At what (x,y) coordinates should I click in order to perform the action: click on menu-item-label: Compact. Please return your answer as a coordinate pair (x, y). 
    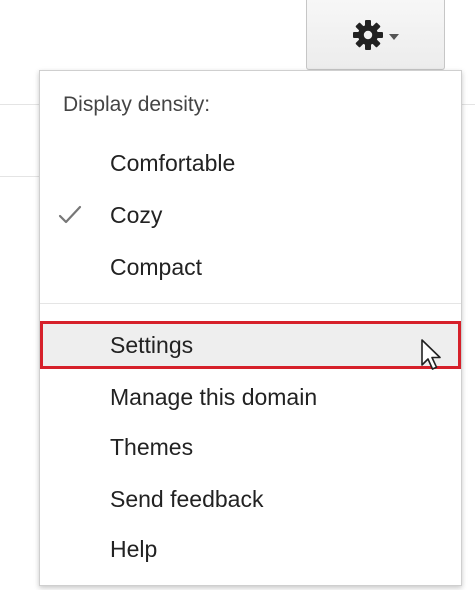
    Looking at the image, I should click on (156, 266).